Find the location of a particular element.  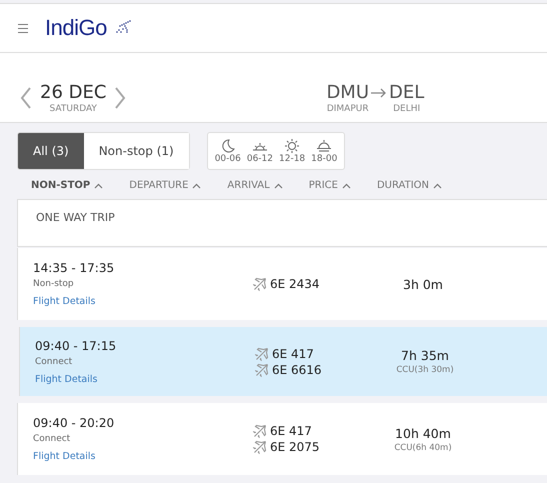

time-slot-button: 12-18 is located at coordinates (292, 151).